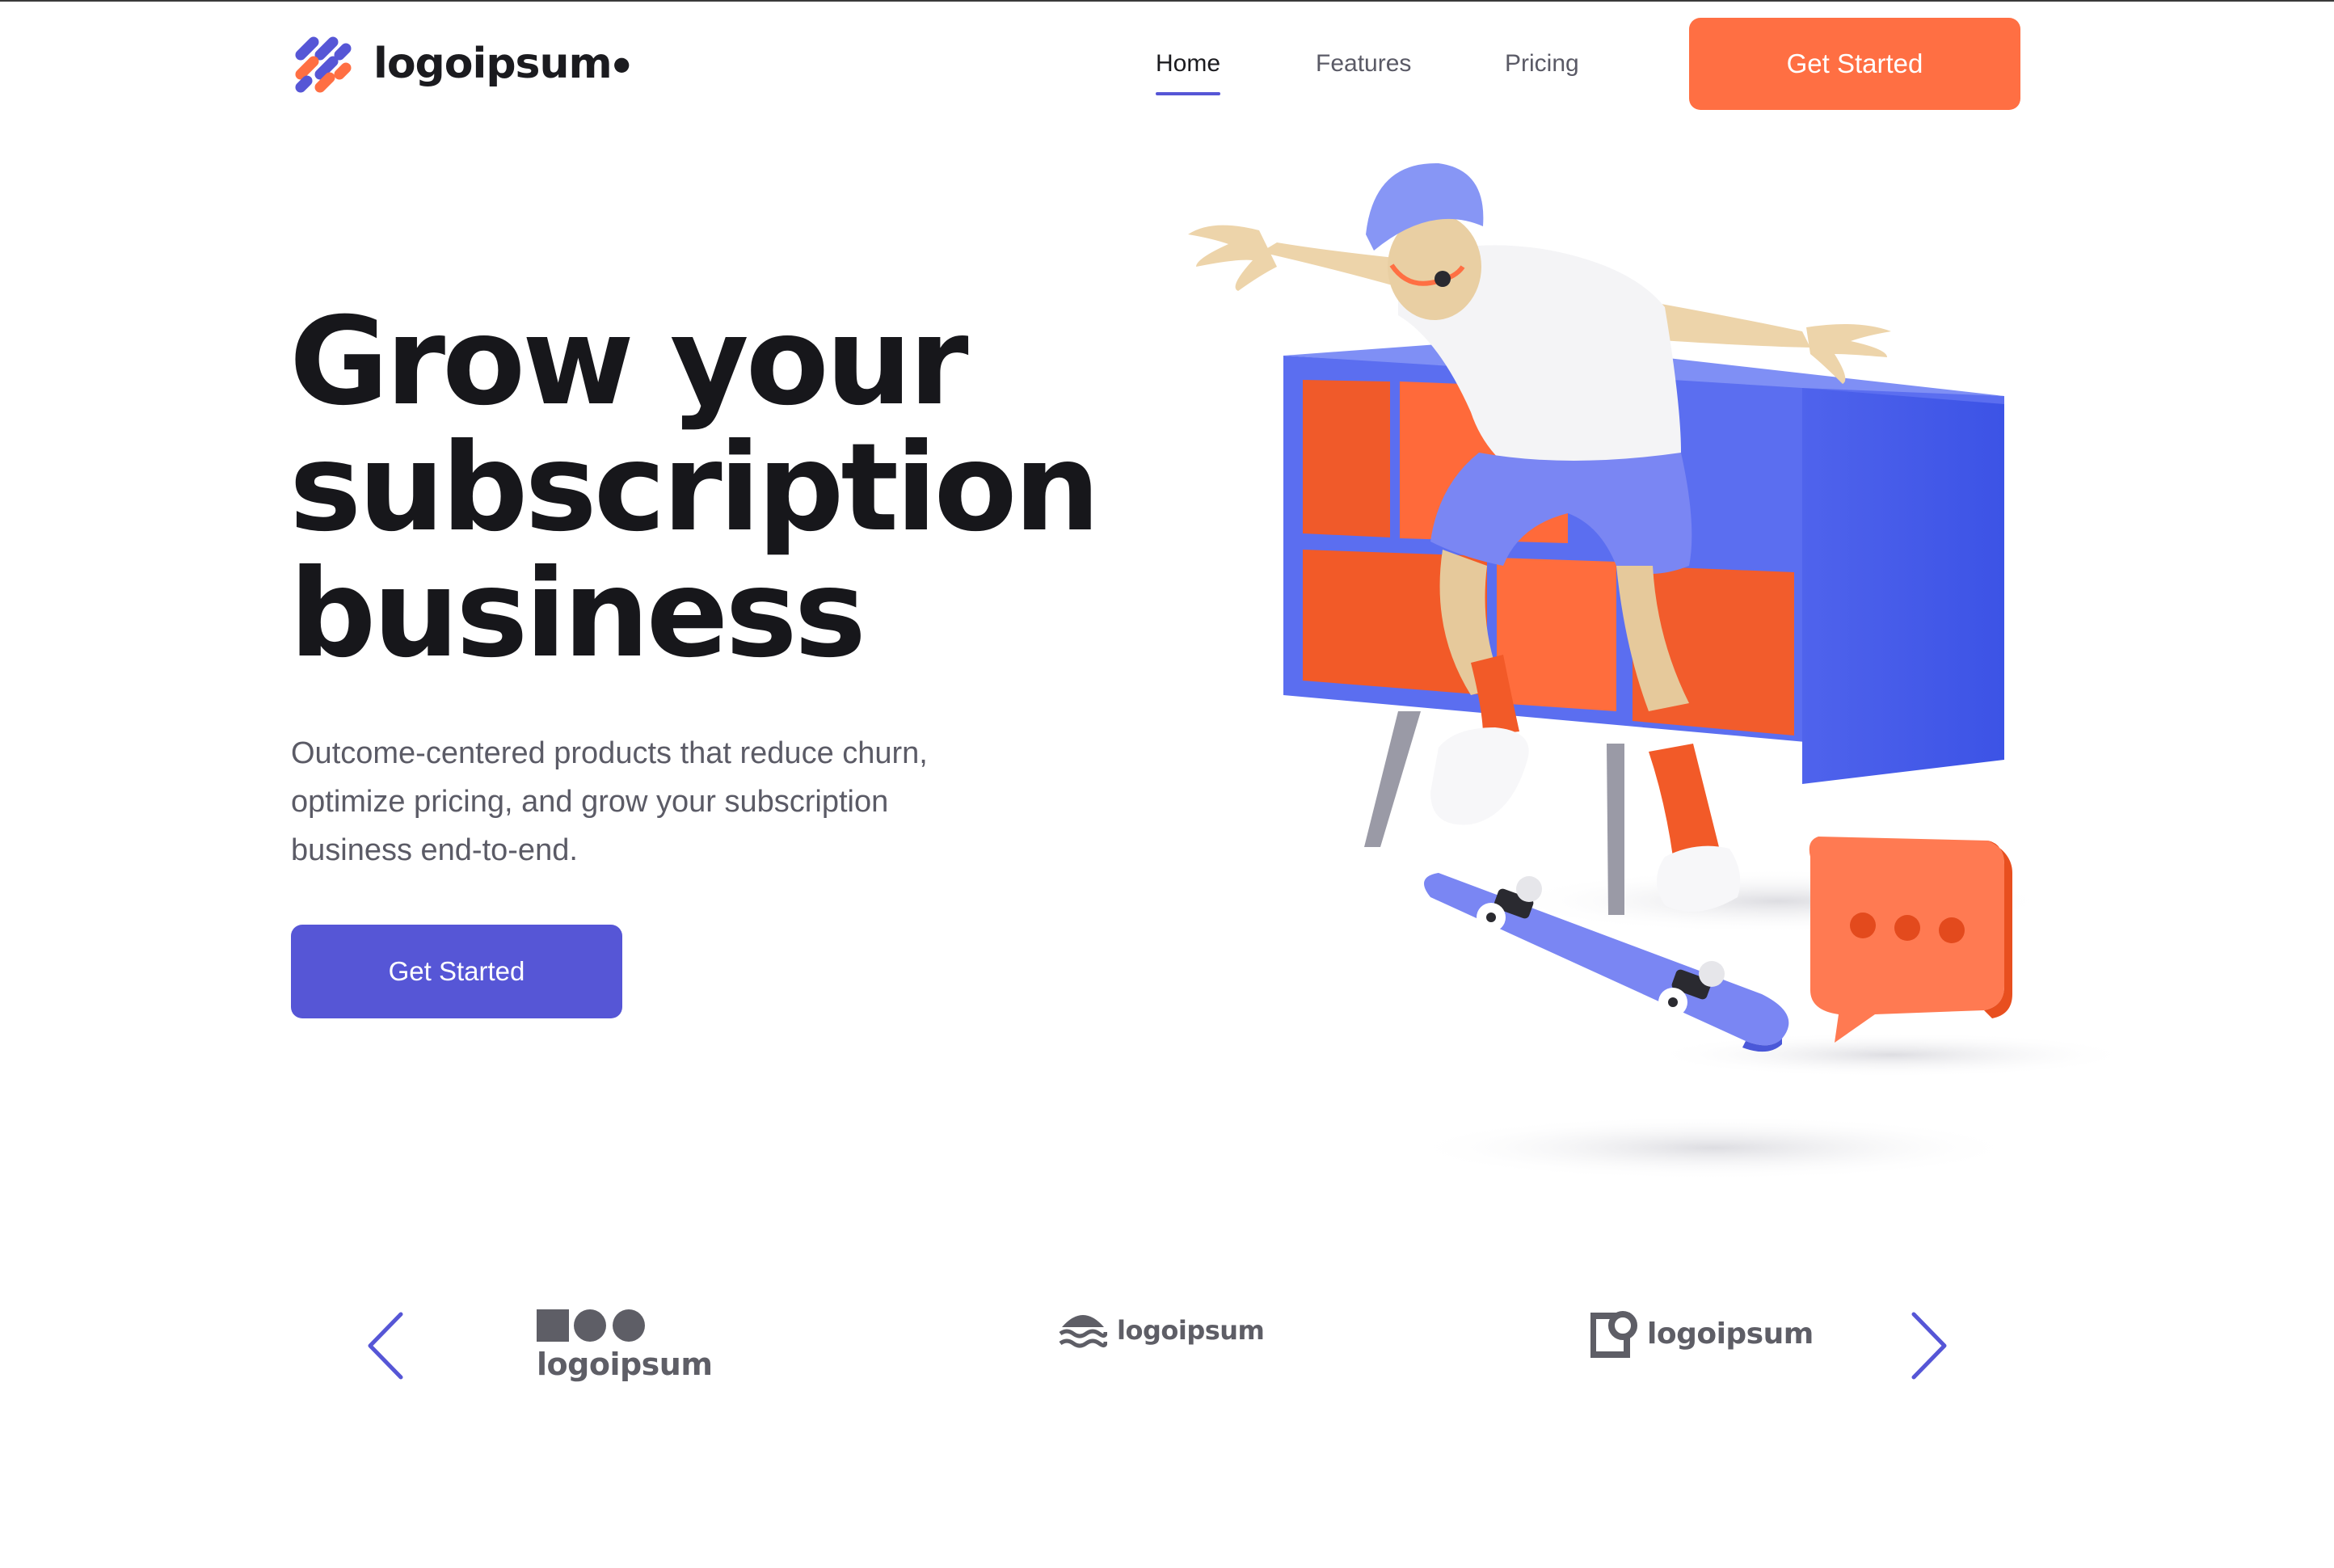  Describe the element at coordinates (493, 64) in the screenshot. I see `logo-wordmark: logoipsum` at that location.